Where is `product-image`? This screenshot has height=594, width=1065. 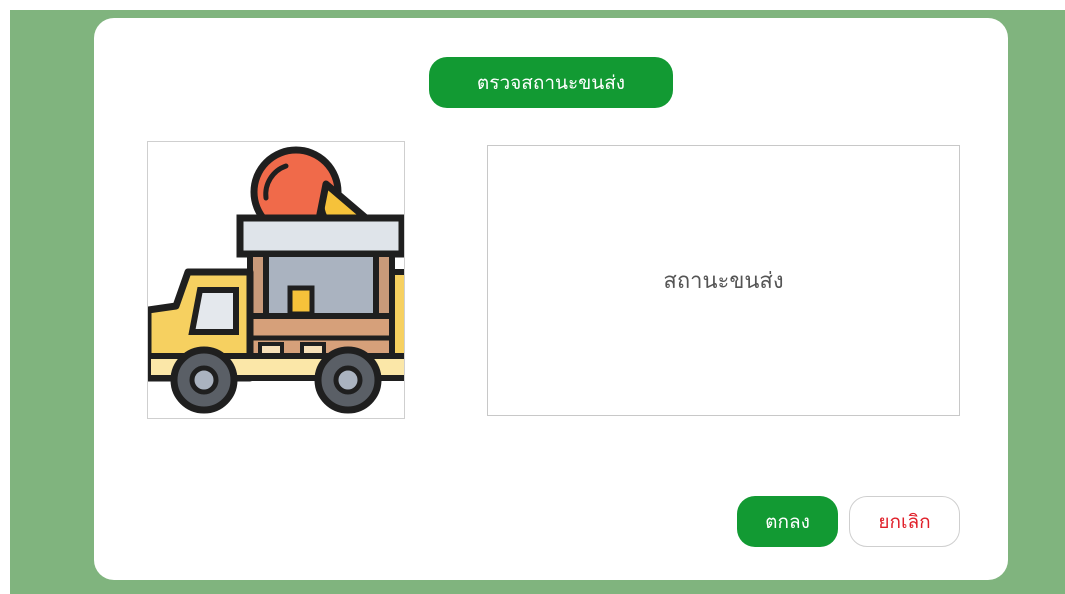
product-image is located at coordinates (276, 280).